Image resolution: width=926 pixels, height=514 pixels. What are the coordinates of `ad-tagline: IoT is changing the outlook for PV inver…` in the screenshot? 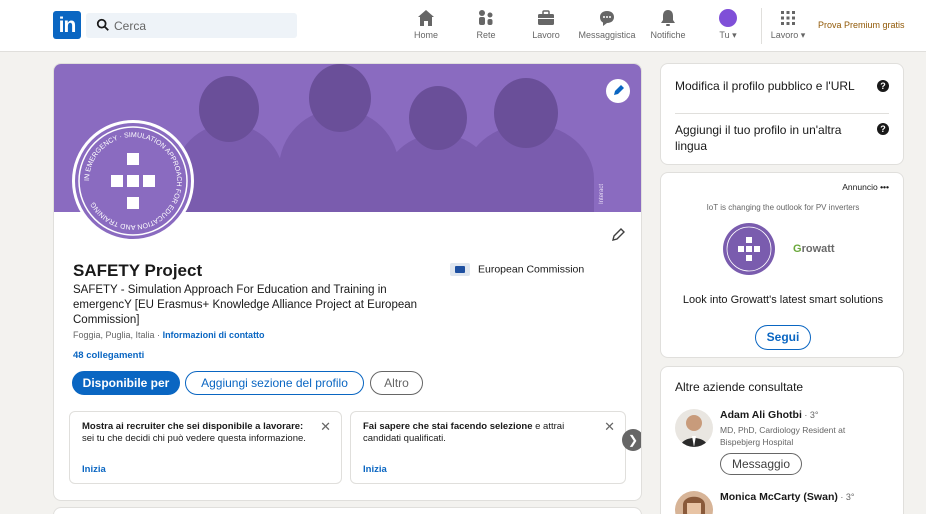 It's located at (783, 207).